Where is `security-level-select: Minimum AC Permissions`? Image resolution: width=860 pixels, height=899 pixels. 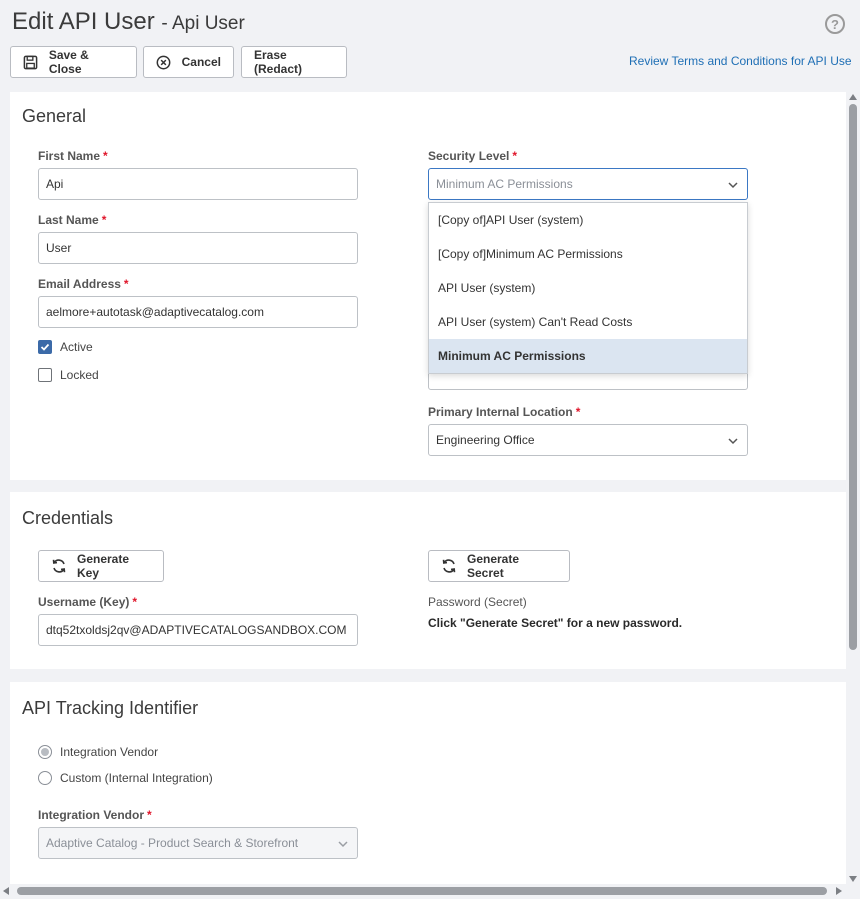 security-level-select: Minimum AC Permissions is located at coordinates (588, 184).